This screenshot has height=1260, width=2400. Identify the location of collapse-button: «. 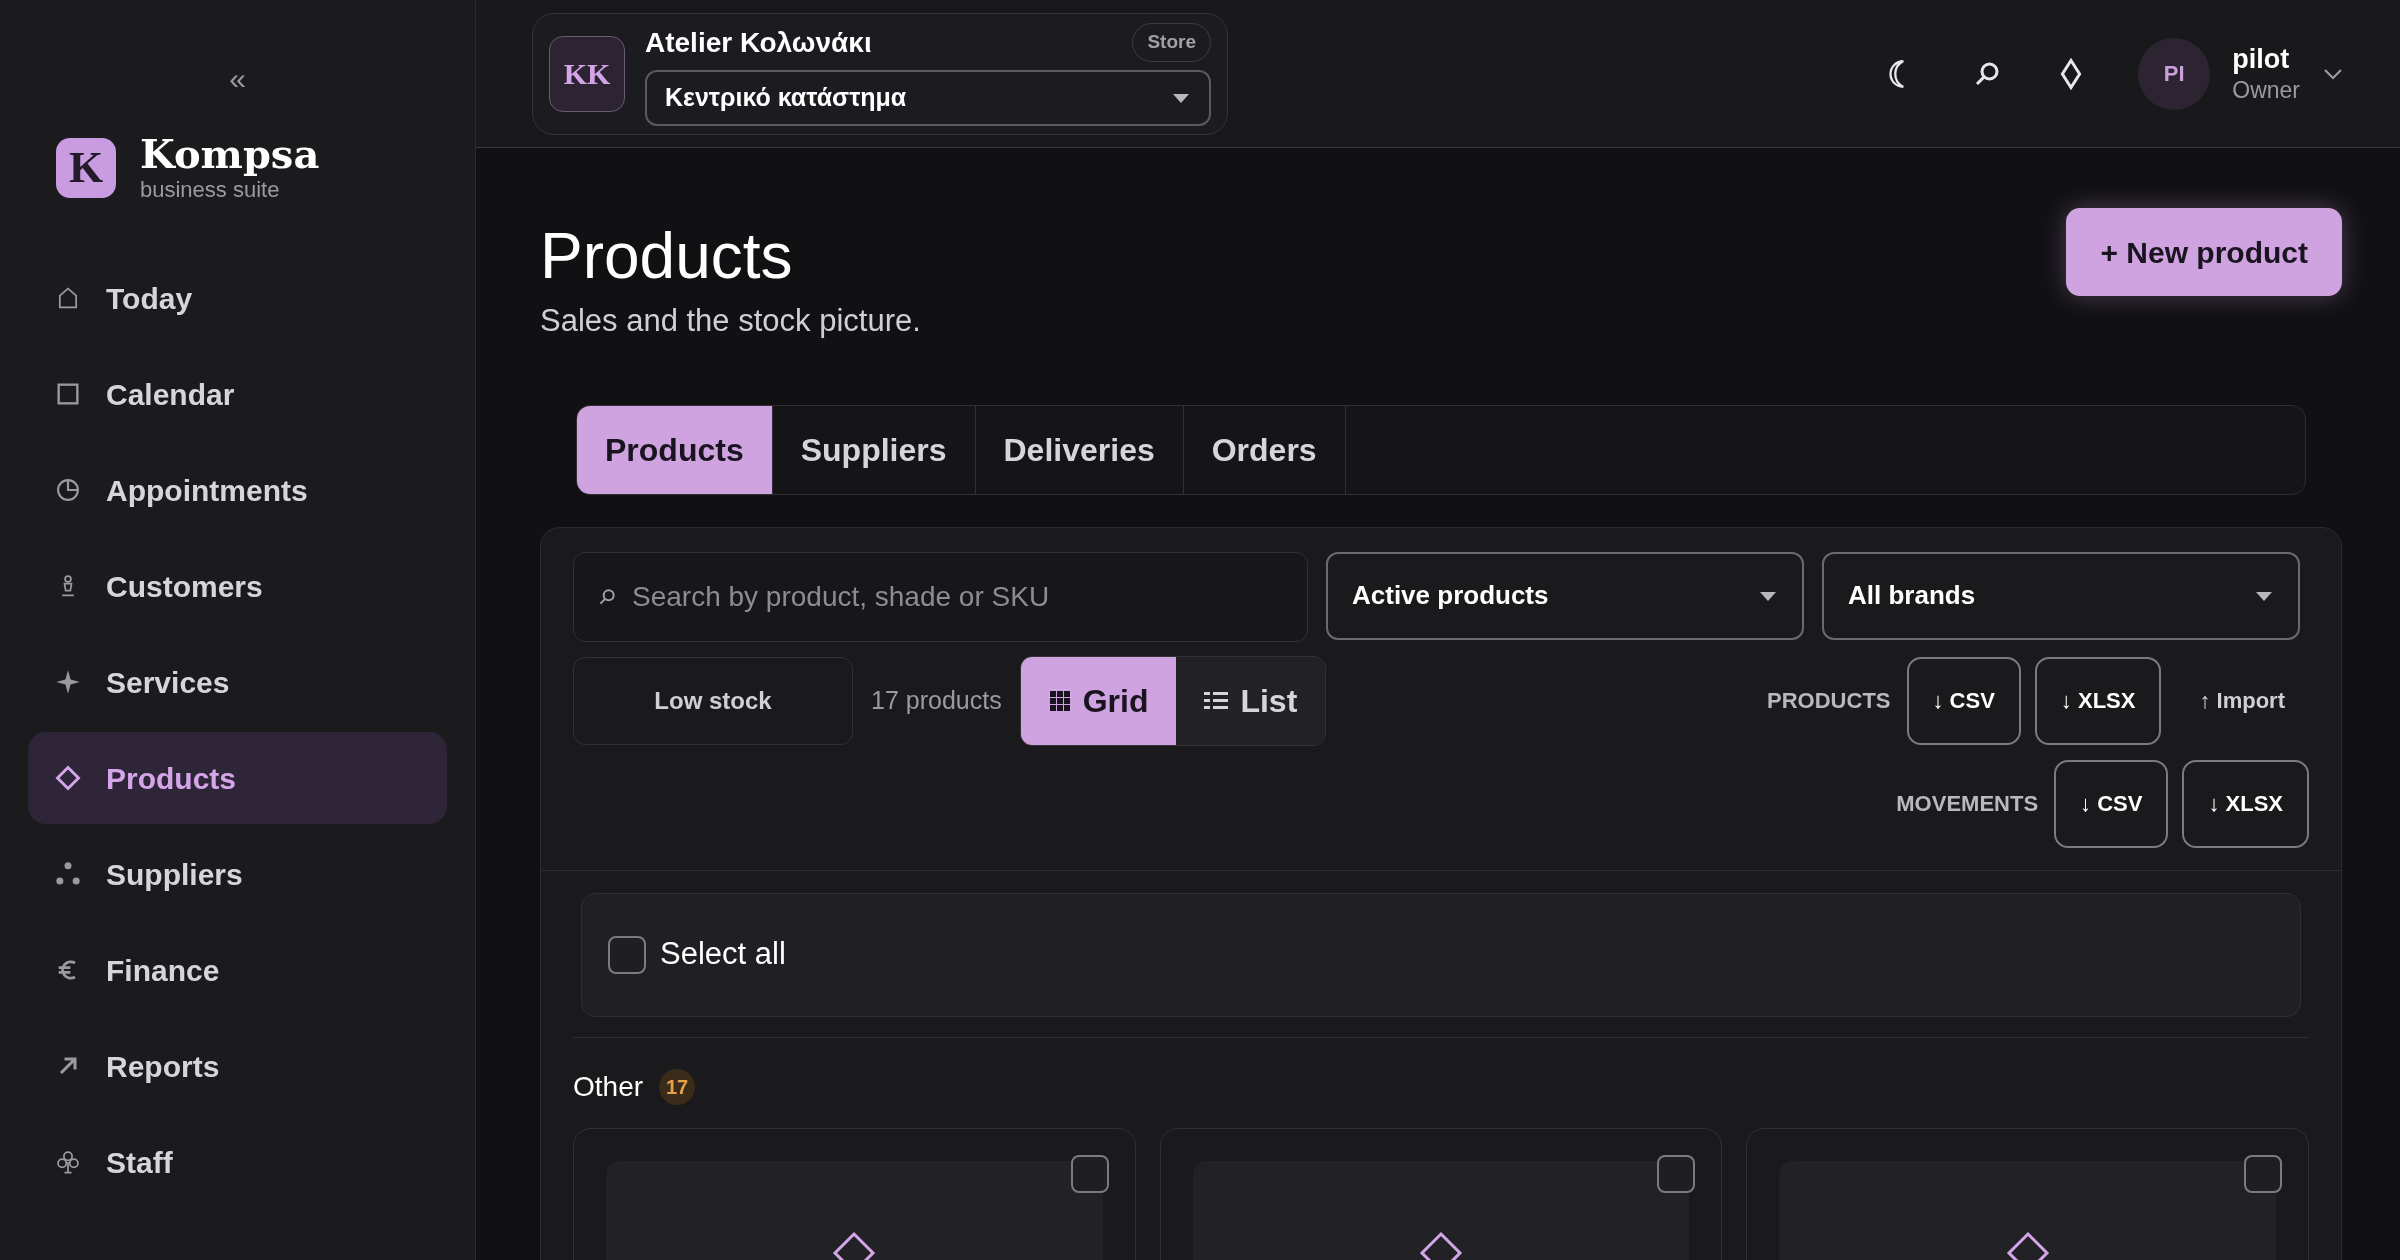
(237, 79).